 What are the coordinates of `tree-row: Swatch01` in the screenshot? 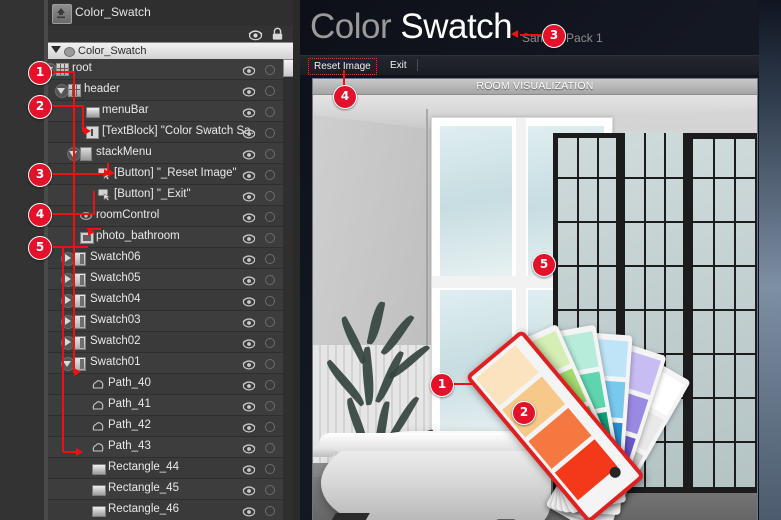 It's located at (165, 363).